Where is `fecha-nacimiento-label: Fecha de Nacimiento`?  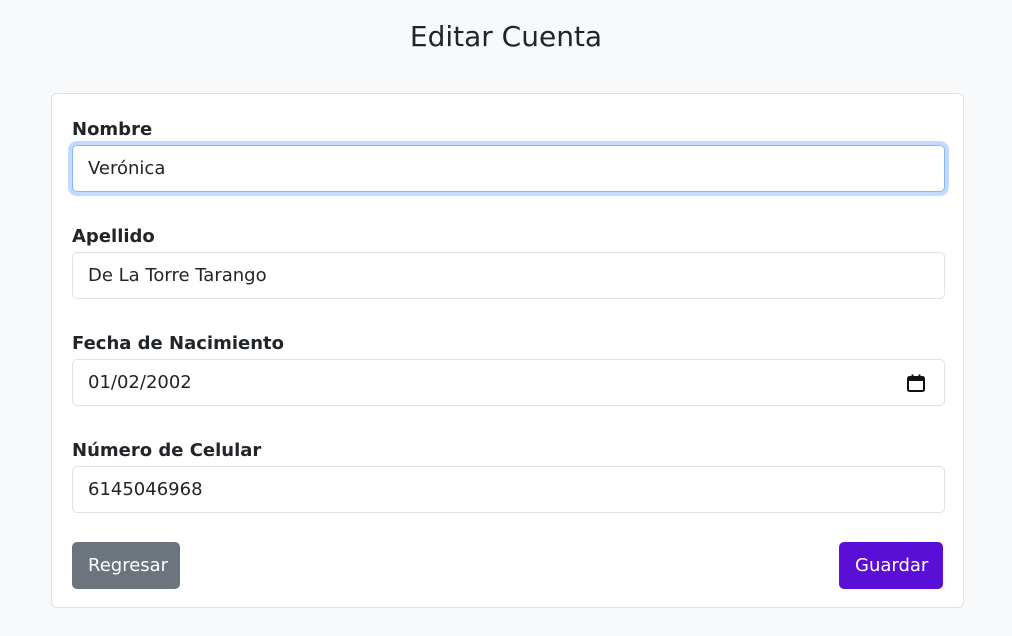 fecha-nacimiento-label: Fecha de Nacimiento is located at coordinates (178, 343).